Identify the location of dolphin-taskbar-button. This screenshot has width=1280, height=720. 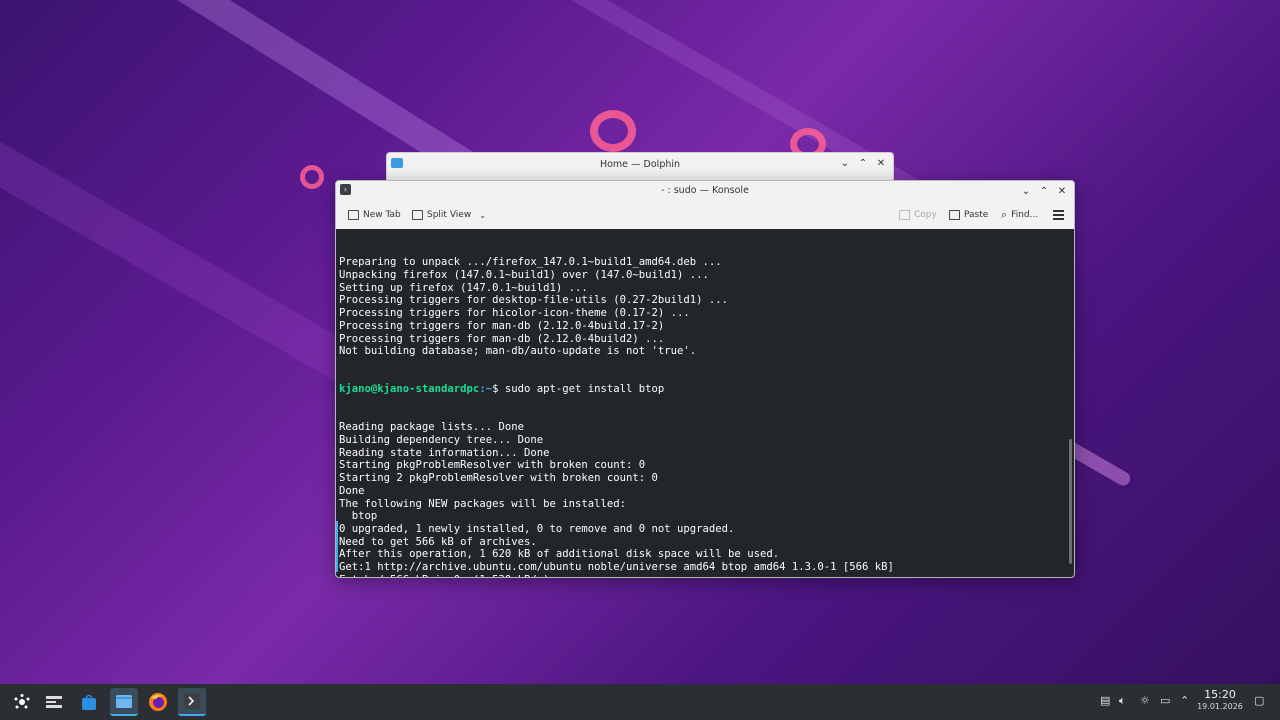
(124, 702).